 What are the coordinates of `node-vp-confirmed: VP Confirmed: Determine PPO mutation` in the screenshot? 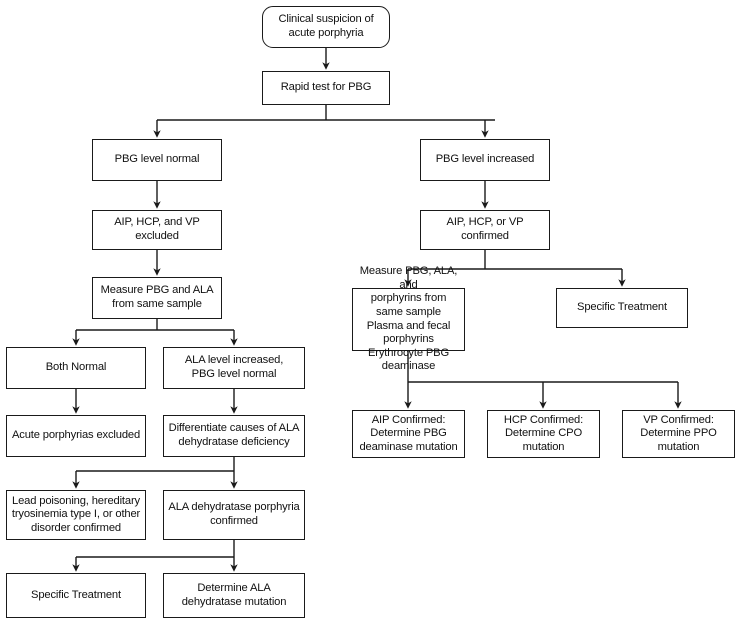 It's located at (678, 434).